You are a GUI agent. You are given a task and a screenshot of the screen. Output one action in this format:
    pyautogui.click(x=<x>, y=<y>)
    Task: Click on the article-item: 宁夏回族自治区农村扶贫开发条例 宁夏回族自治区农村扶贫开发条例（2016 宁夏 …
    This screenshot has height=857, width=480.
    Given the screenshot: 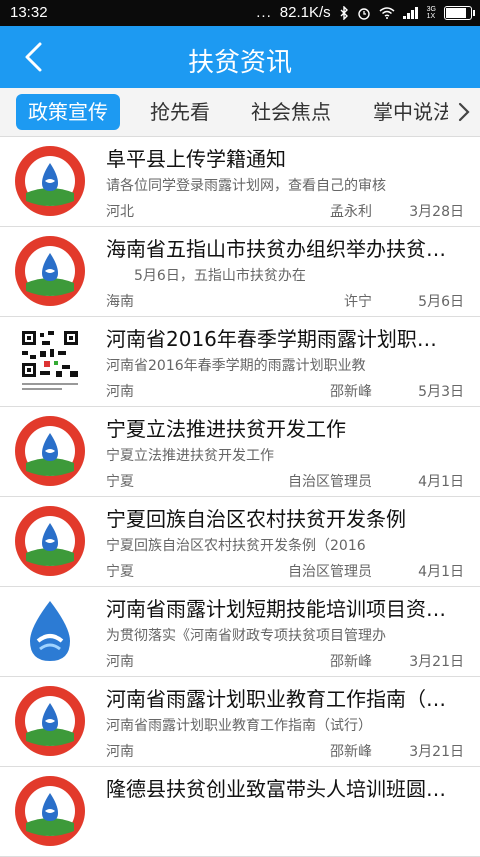 What is the action you would take?
    pyautogui.click(x=240, y=542)
    